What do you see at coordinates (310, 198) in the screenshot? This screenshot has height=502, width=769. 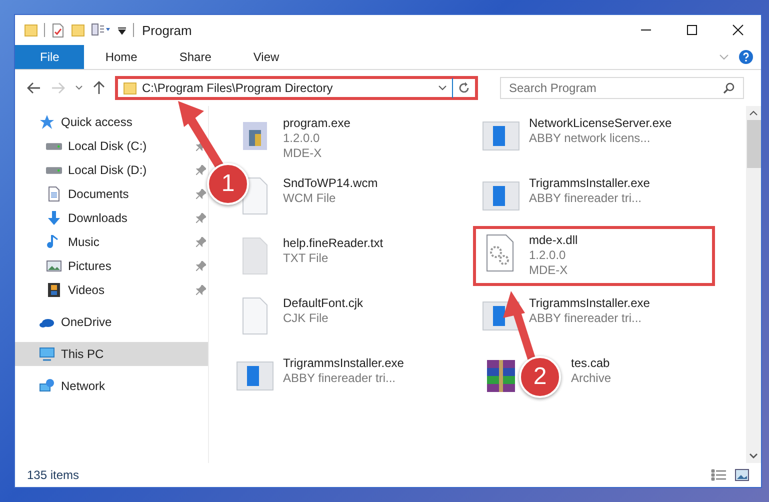 I see `file-detail: WCM File` at bounding box center [310, 198].